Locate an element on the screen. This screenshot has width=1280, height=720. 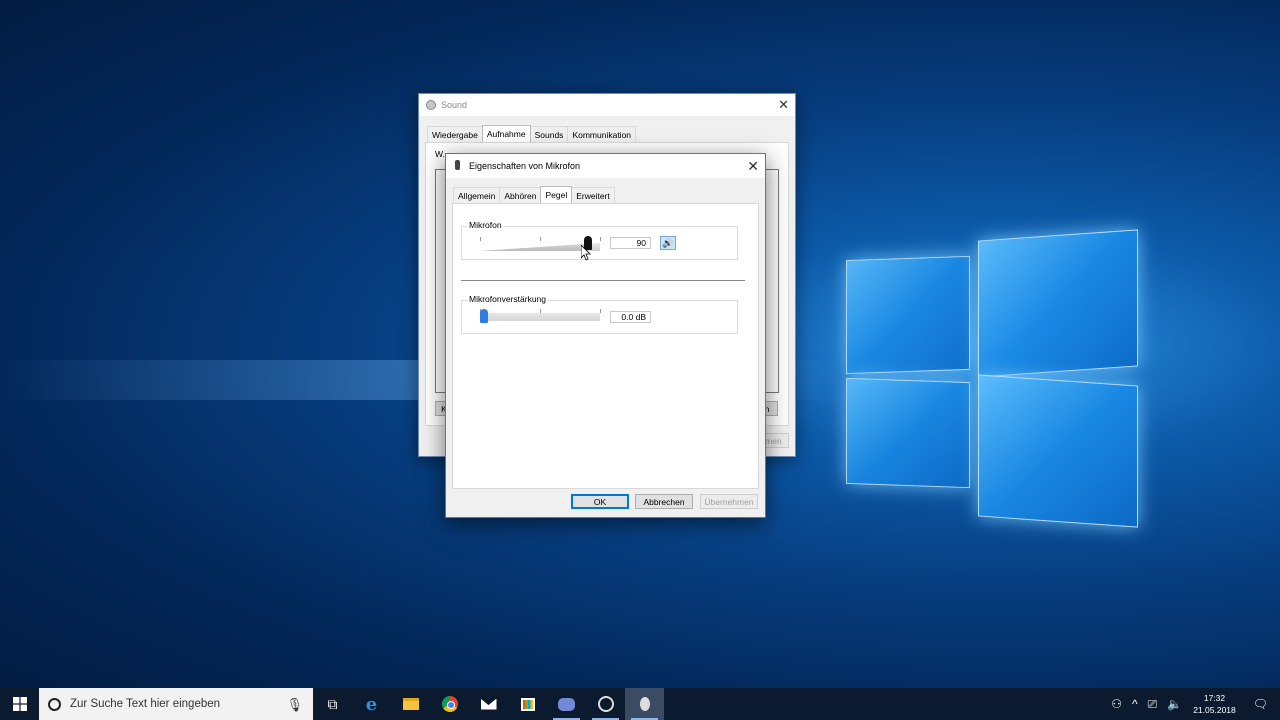
people-icon: ⚇ is located at coordinates (1116, 704).